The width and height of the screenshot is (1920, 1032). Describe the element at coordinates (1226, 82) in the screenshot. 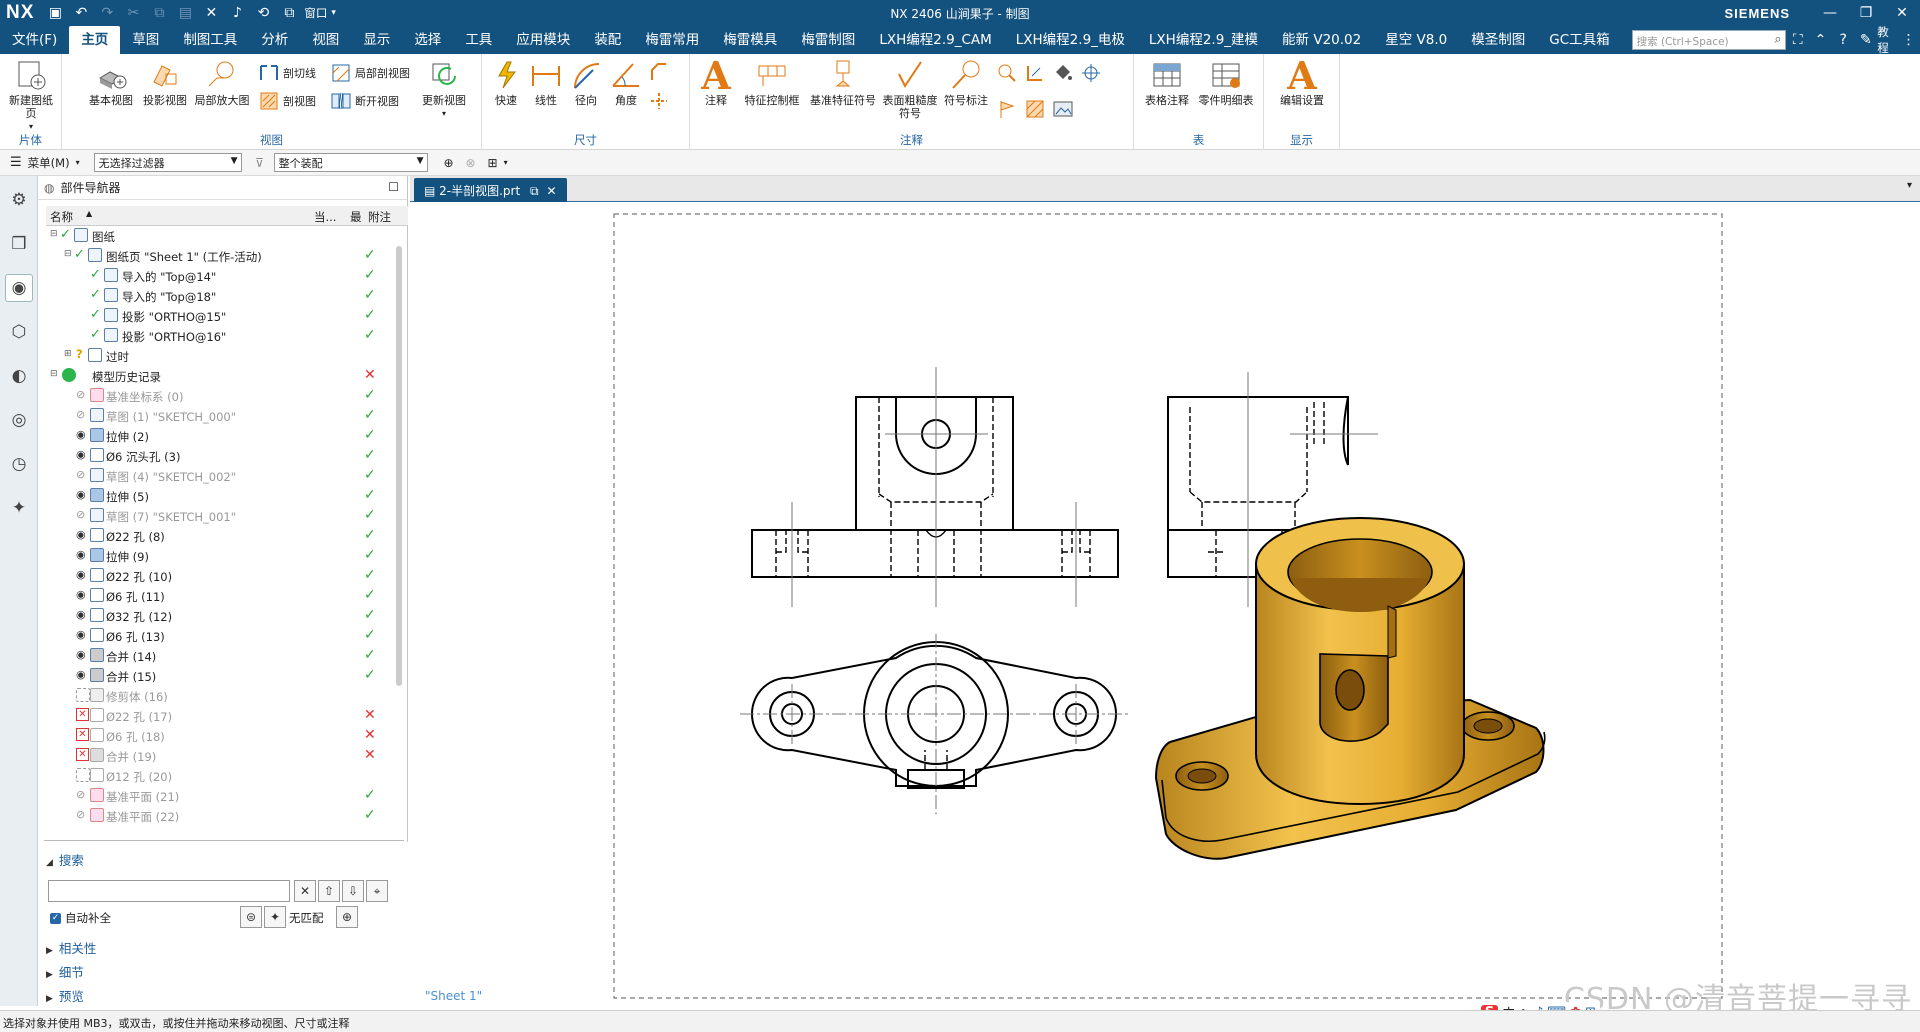

I see `parts-list-button: 零件明细表` at that location.